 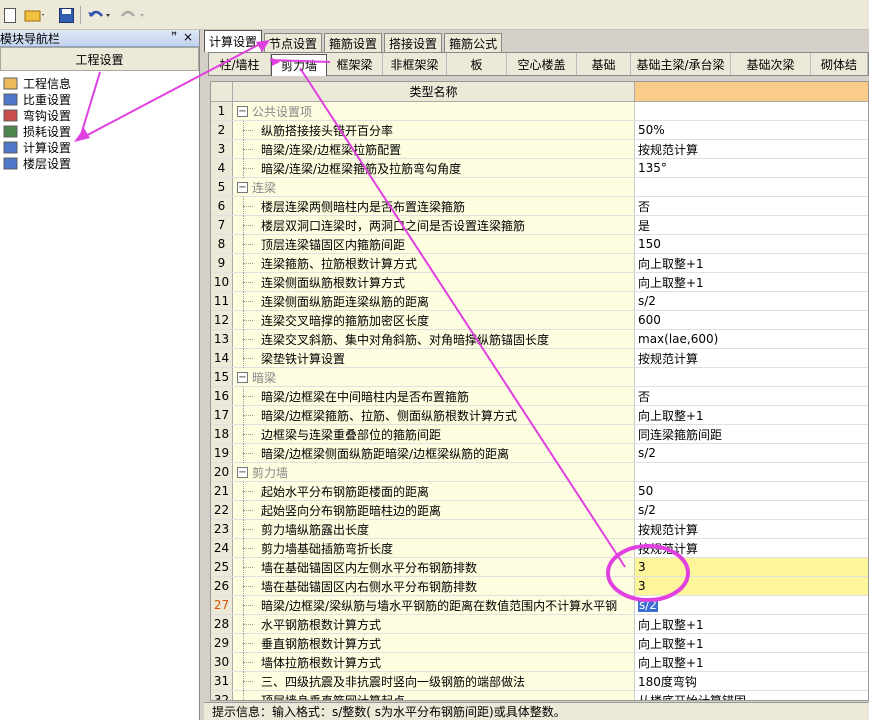 I want to click on setting-value-cell: 是, so click(x=751, y=225).